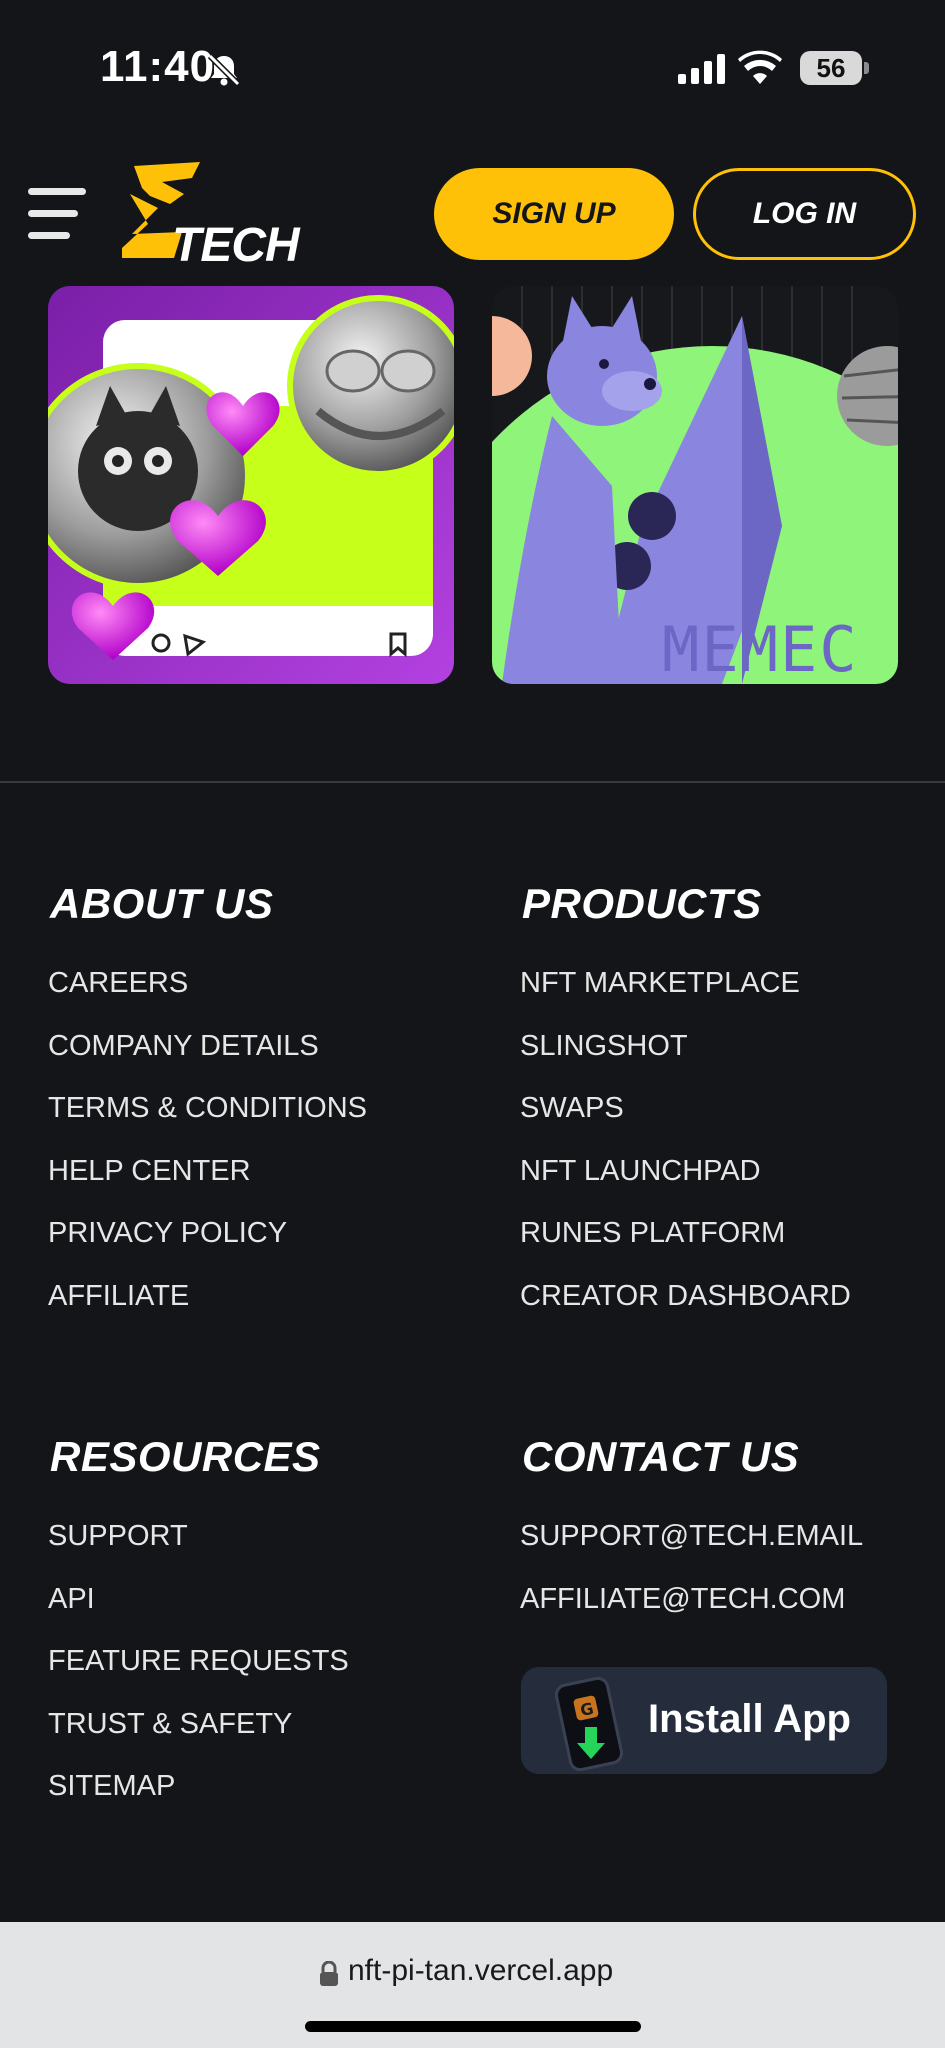 The height and width of the screenshot is (2048, 945). What do you see at coordinates (71, 1599) in the screenshot?
I see `resources-link-api: API` at bounding box center [71, 1599].